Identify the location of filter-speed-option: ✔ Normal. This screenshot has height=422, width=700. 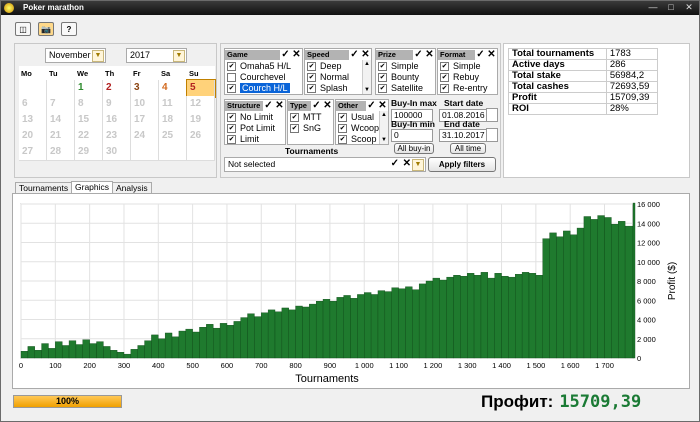
(328, 77).